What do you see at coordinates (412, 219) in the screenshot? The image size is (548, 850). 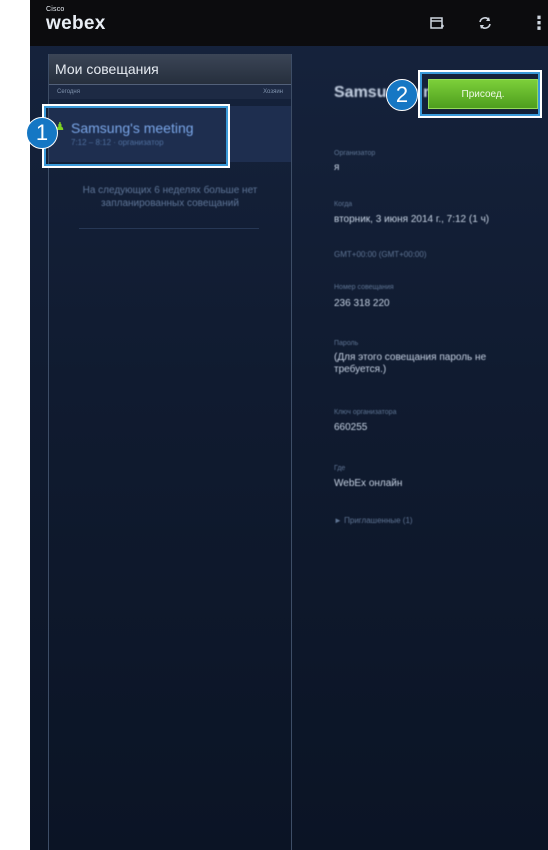 I see `when-value: вторник, 3 июня 2014 г., 7:12 (1 ч)` at bounding box center [412, 219].